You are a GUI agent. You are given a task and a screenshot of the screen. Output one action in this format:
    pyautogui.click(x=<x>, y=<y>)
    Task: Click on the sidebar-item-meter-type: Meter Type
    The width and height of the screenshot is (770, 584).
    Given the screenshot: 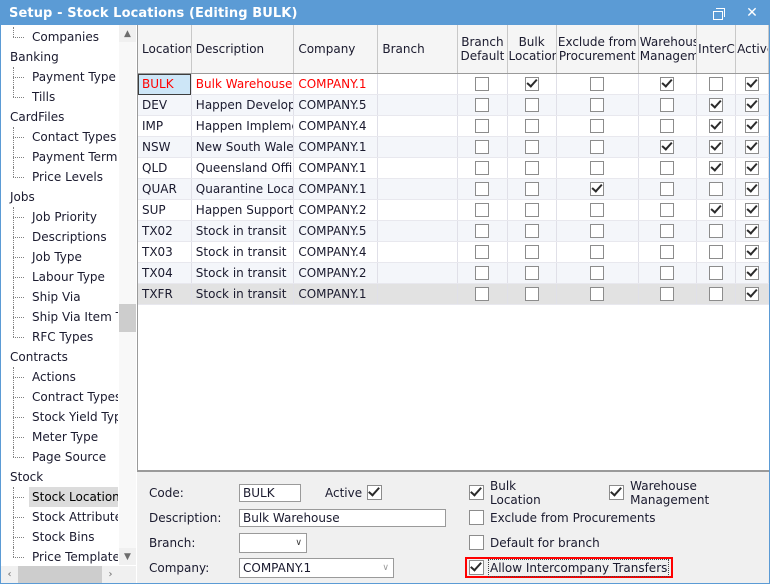 What is the action you would take?
    pyautogui.click(x=59, y=437)
    